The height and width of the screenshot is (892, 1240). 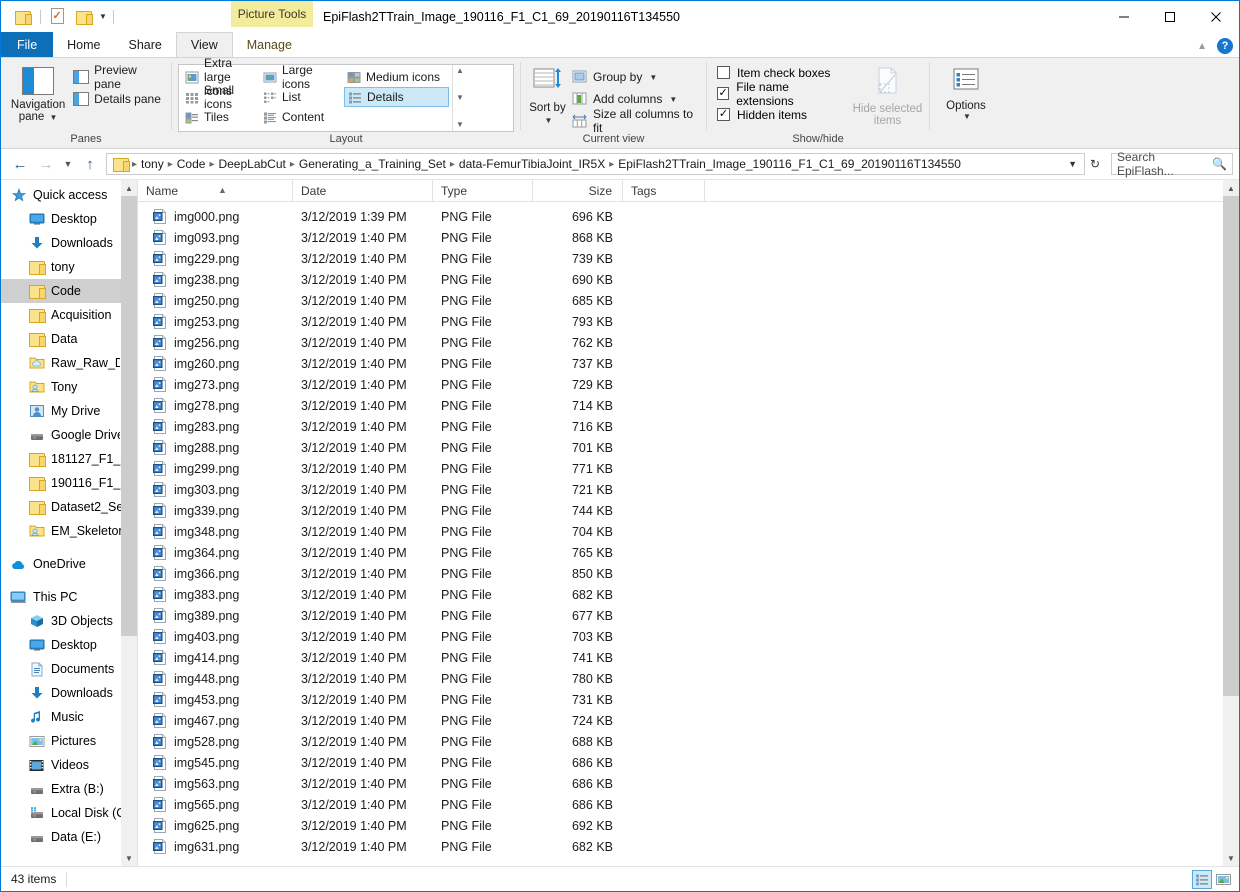 I want to click on sort-by-button: Sort by ▼, so click(x=547, y=95).